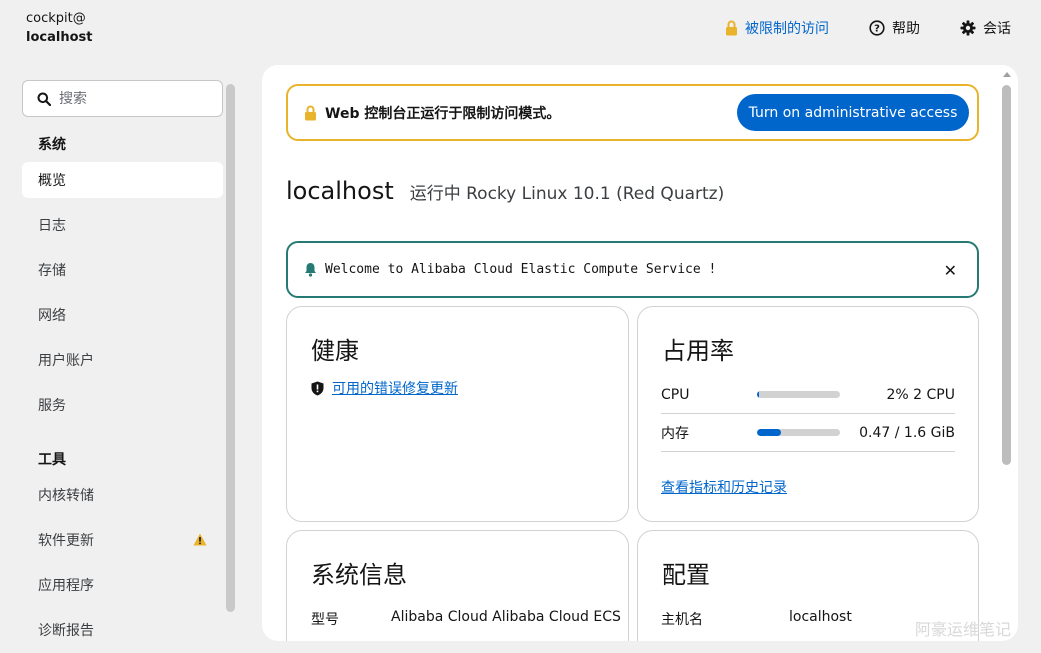  I want to click on close-icon: ✕, so click(950, 270).